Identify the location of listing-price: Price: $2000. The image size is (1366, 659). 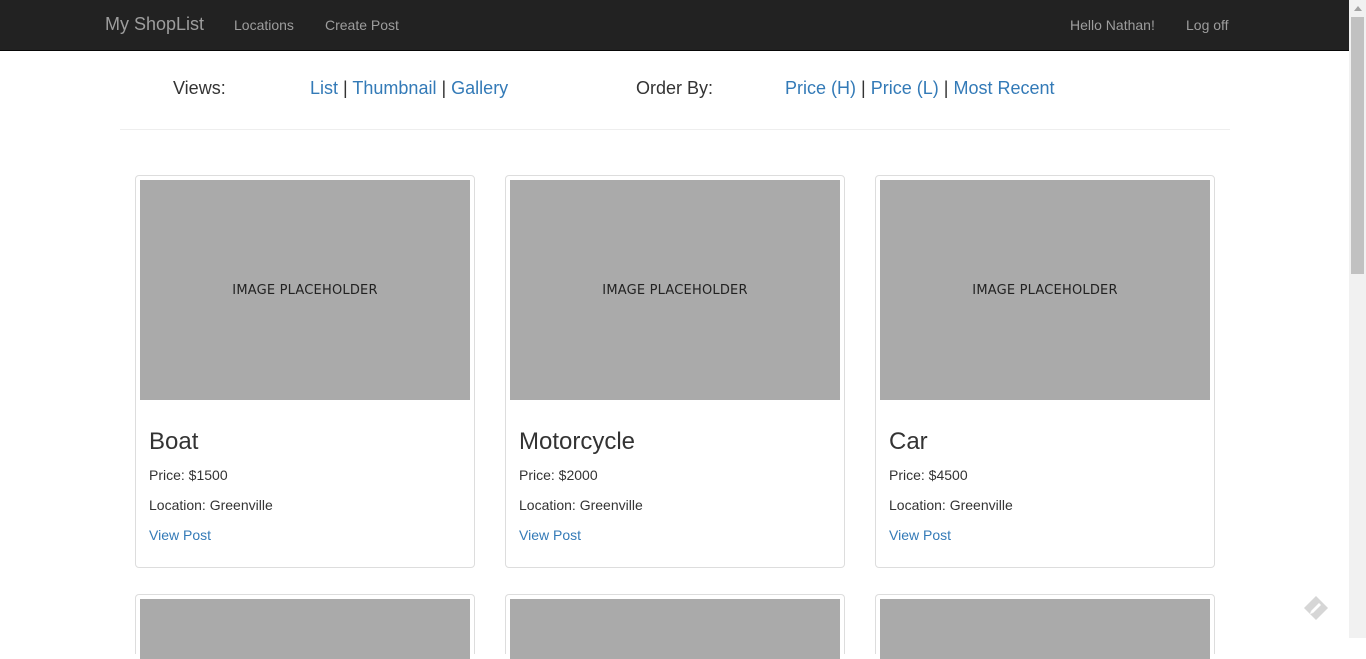
(558, 475).